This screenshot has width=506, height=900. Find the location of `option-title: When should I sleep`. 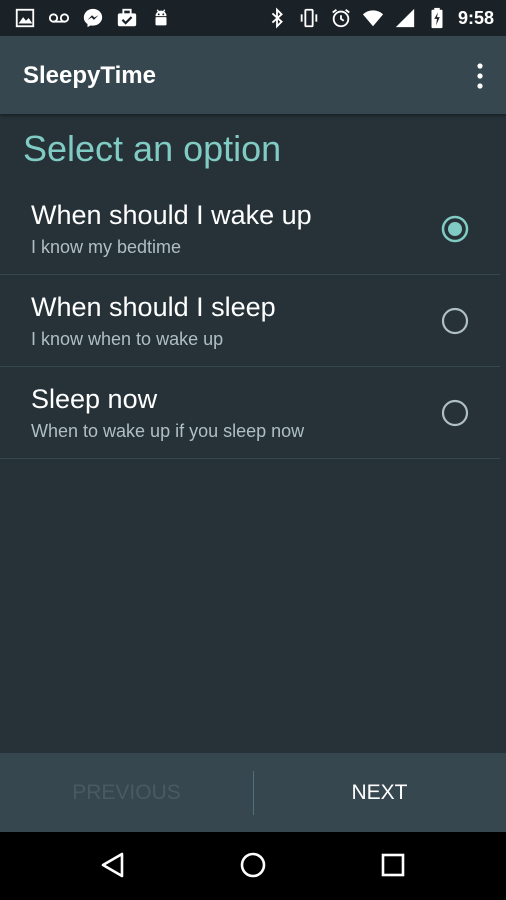

option-title: When should I sleep is located at coordinates (153, 307).